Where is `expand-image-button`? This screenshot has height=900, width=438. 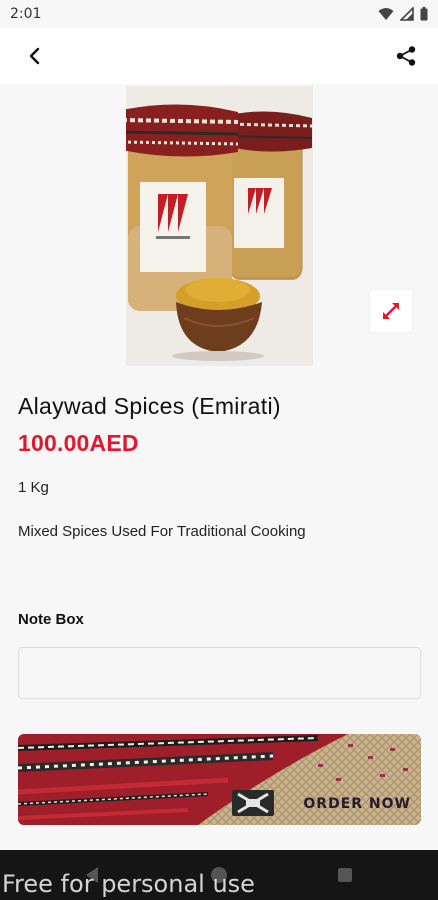
expand-image-button is located at coordinates (391, 311).